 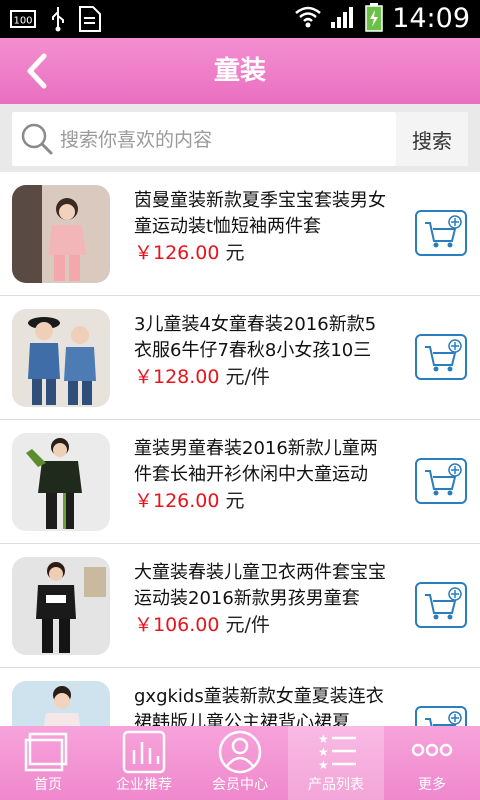 I want to click on bar-chart-icon, so click(x=144, y=752).